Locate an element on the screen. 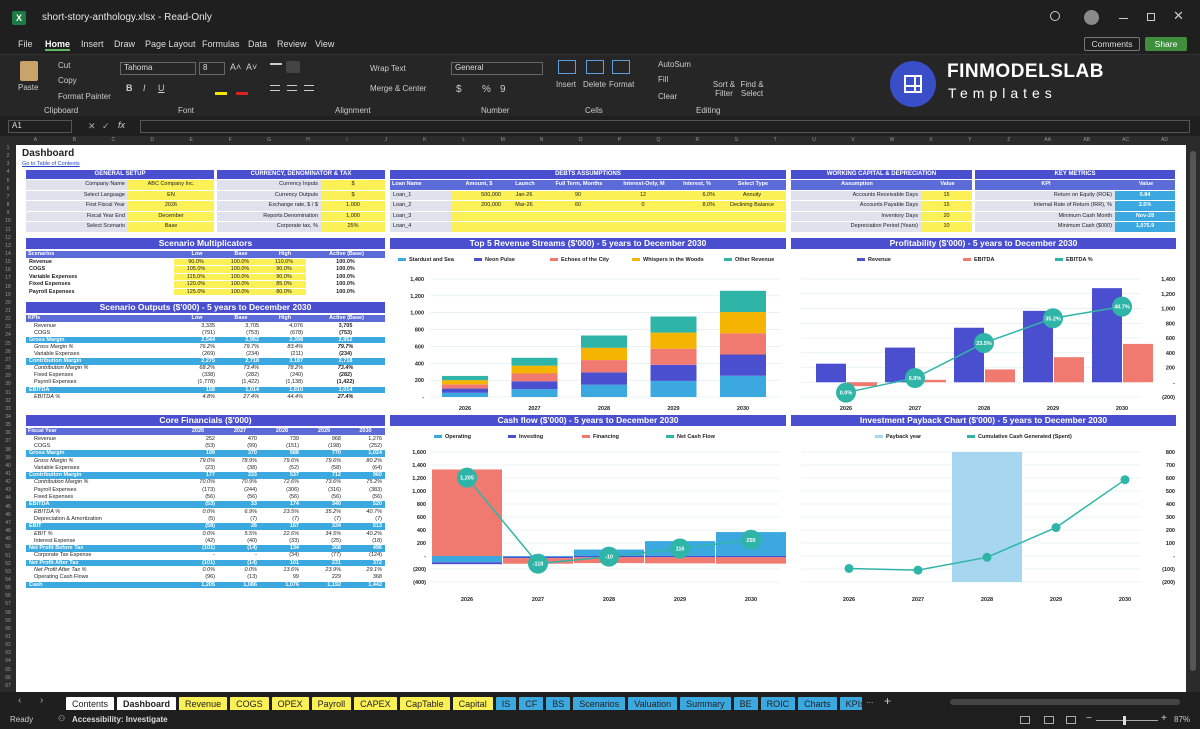  autosum-button: AutoSum is located at coordinates (674, 64).